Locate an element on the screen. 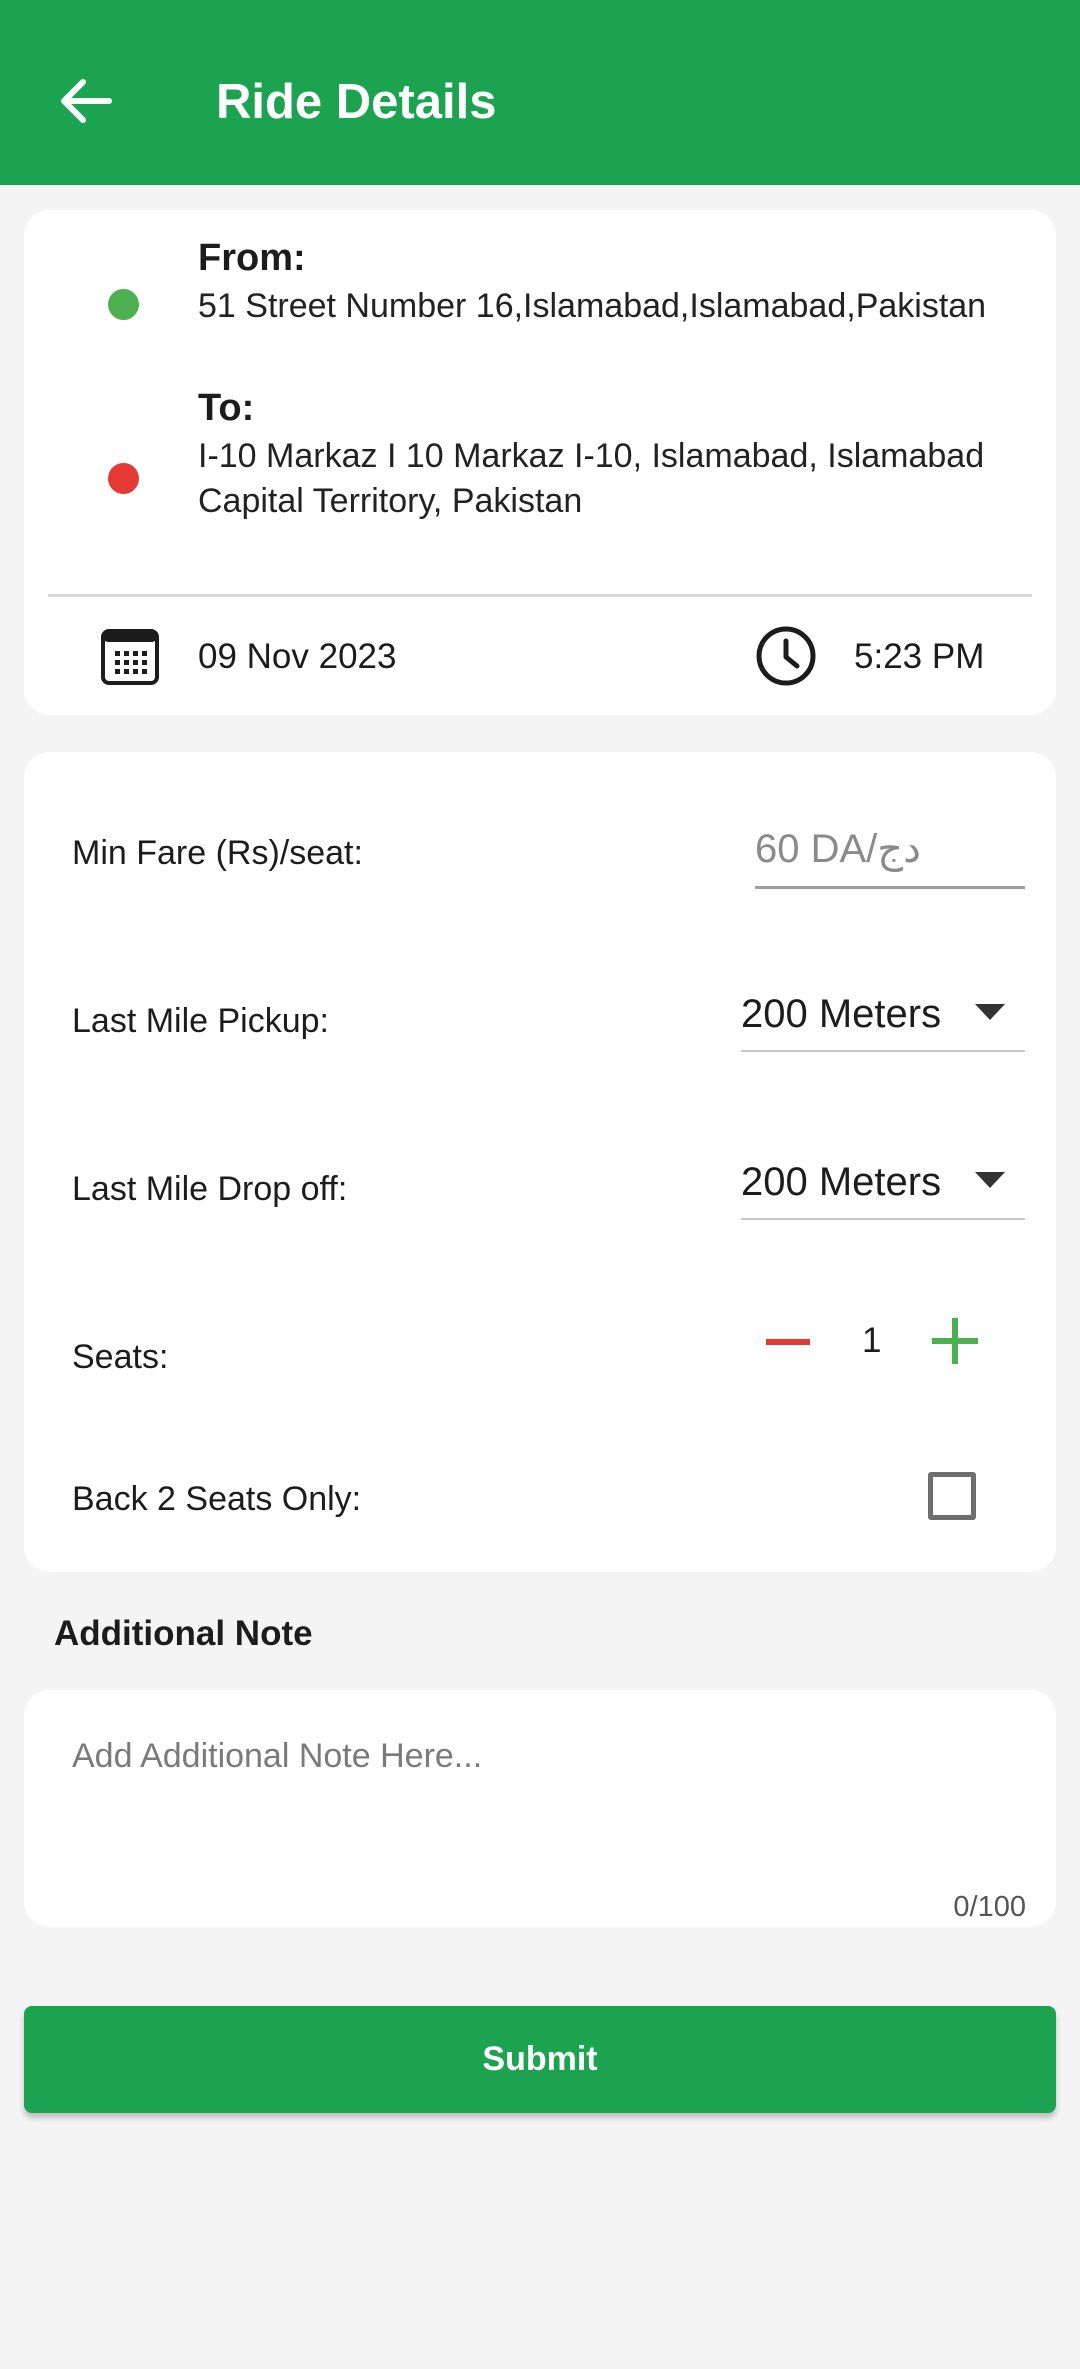 This screenshot has width=1080, height=2369. last-mile-dropoff-label: Last Mile Drop off: is located at coordinates (210, 1189).